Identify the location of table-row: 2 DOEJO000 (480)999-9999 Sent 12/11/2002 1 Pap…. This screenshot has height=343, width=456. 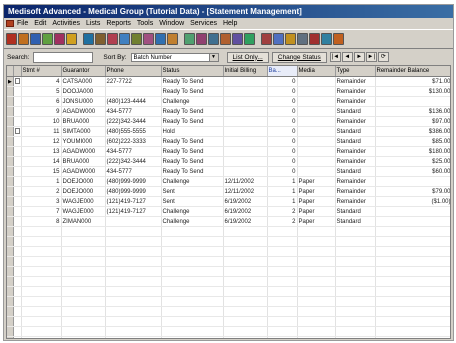
(228, 191).